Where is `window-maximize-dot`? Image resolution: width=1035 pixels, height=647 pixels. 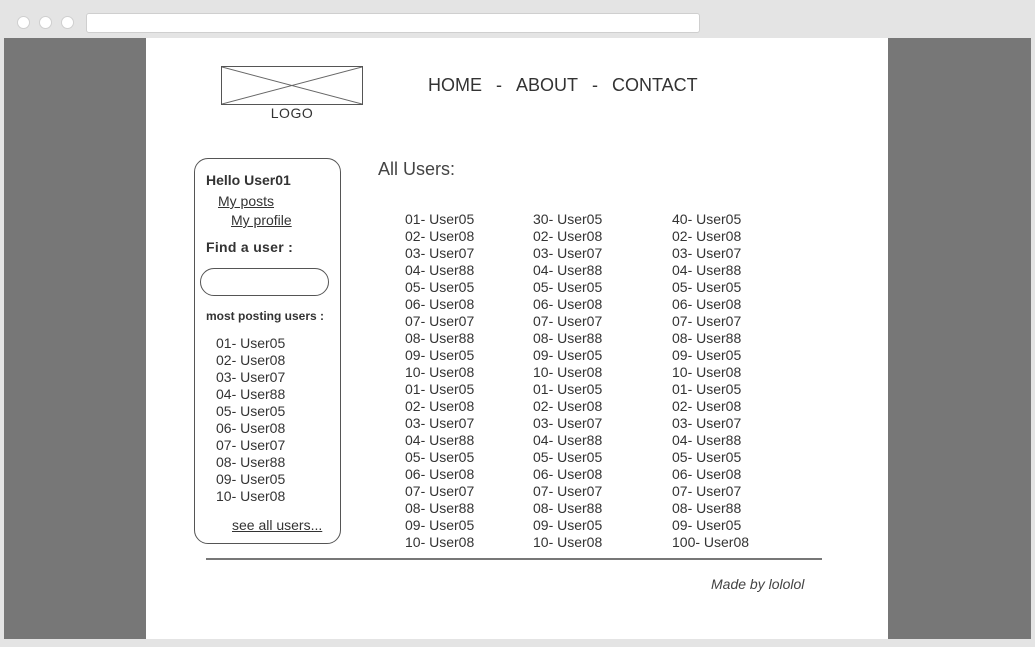 window-maximize-dot is located at coordinates (67, 22).